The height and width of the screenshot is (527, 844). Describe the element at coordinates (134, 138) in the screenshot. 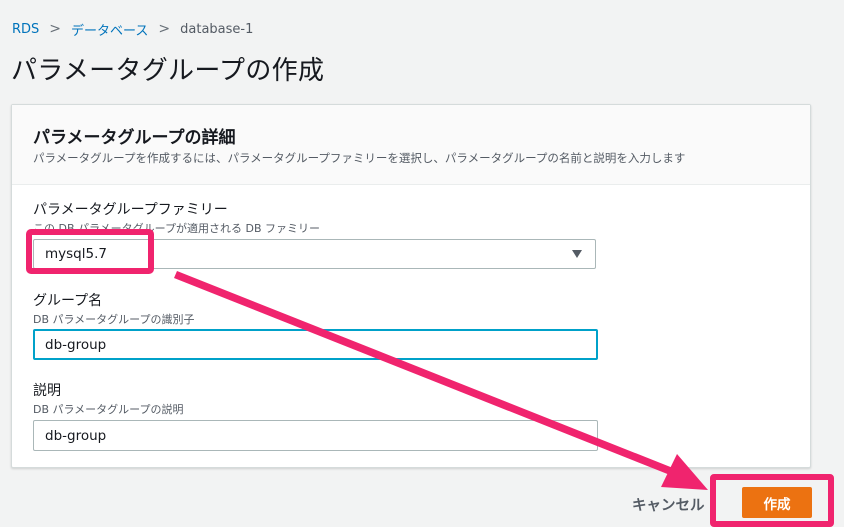

I see `panel-title: パラメータグループの詳細` at that location.